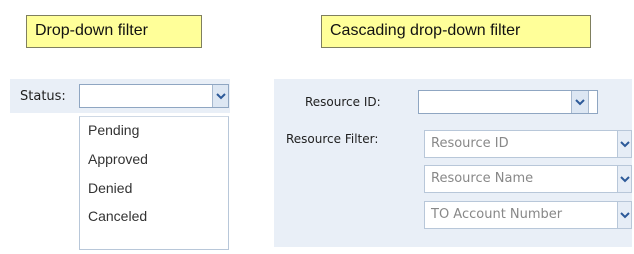 Image resolution: width=634 pixels, height=254 pixels. What do you see at coordinates (497, 214) in the screenshot?
I see `to-account-number-filter-text: TO Account Number` at bounding box center [497, 214].